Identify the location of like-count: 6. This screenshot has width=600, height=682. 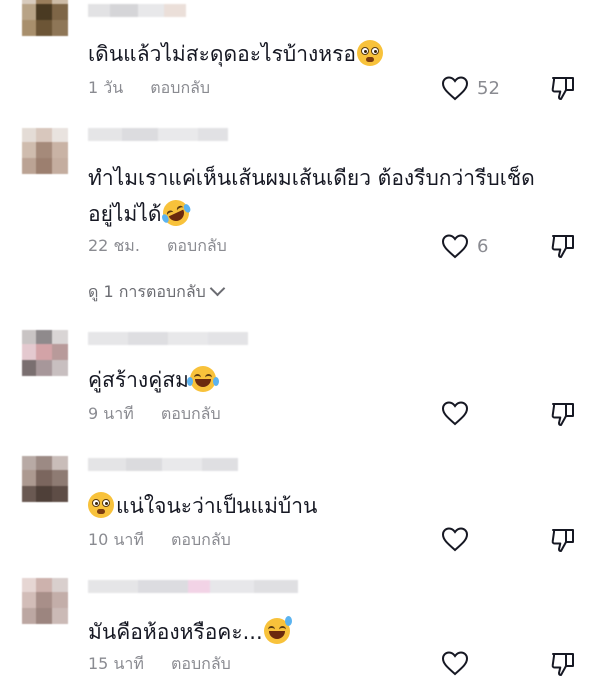
(483, 246).